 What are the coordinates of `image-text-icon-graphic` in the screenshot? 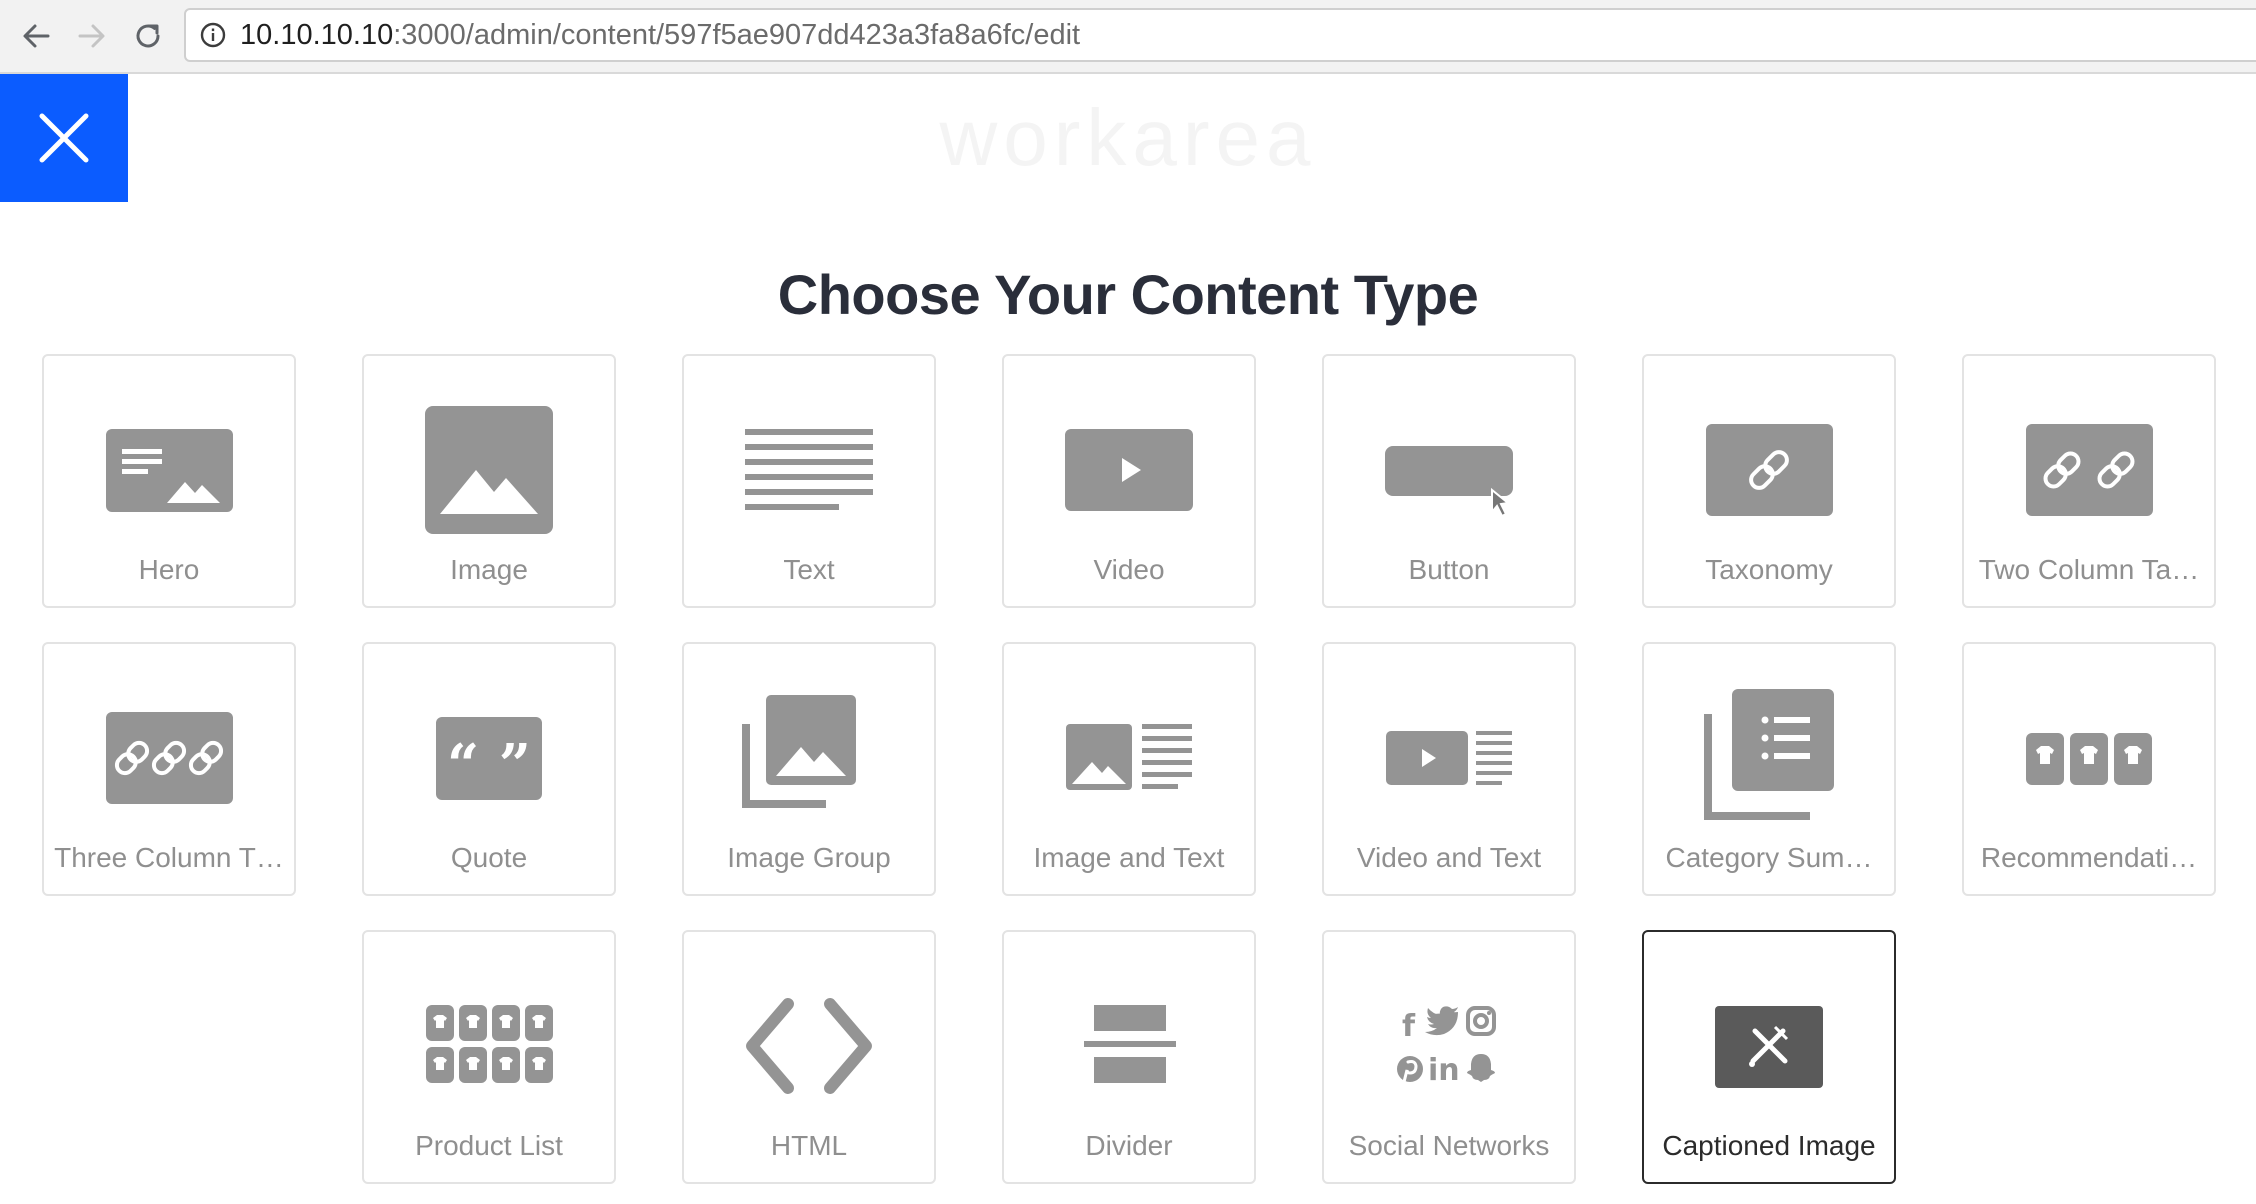 It's located at (1129, 757).